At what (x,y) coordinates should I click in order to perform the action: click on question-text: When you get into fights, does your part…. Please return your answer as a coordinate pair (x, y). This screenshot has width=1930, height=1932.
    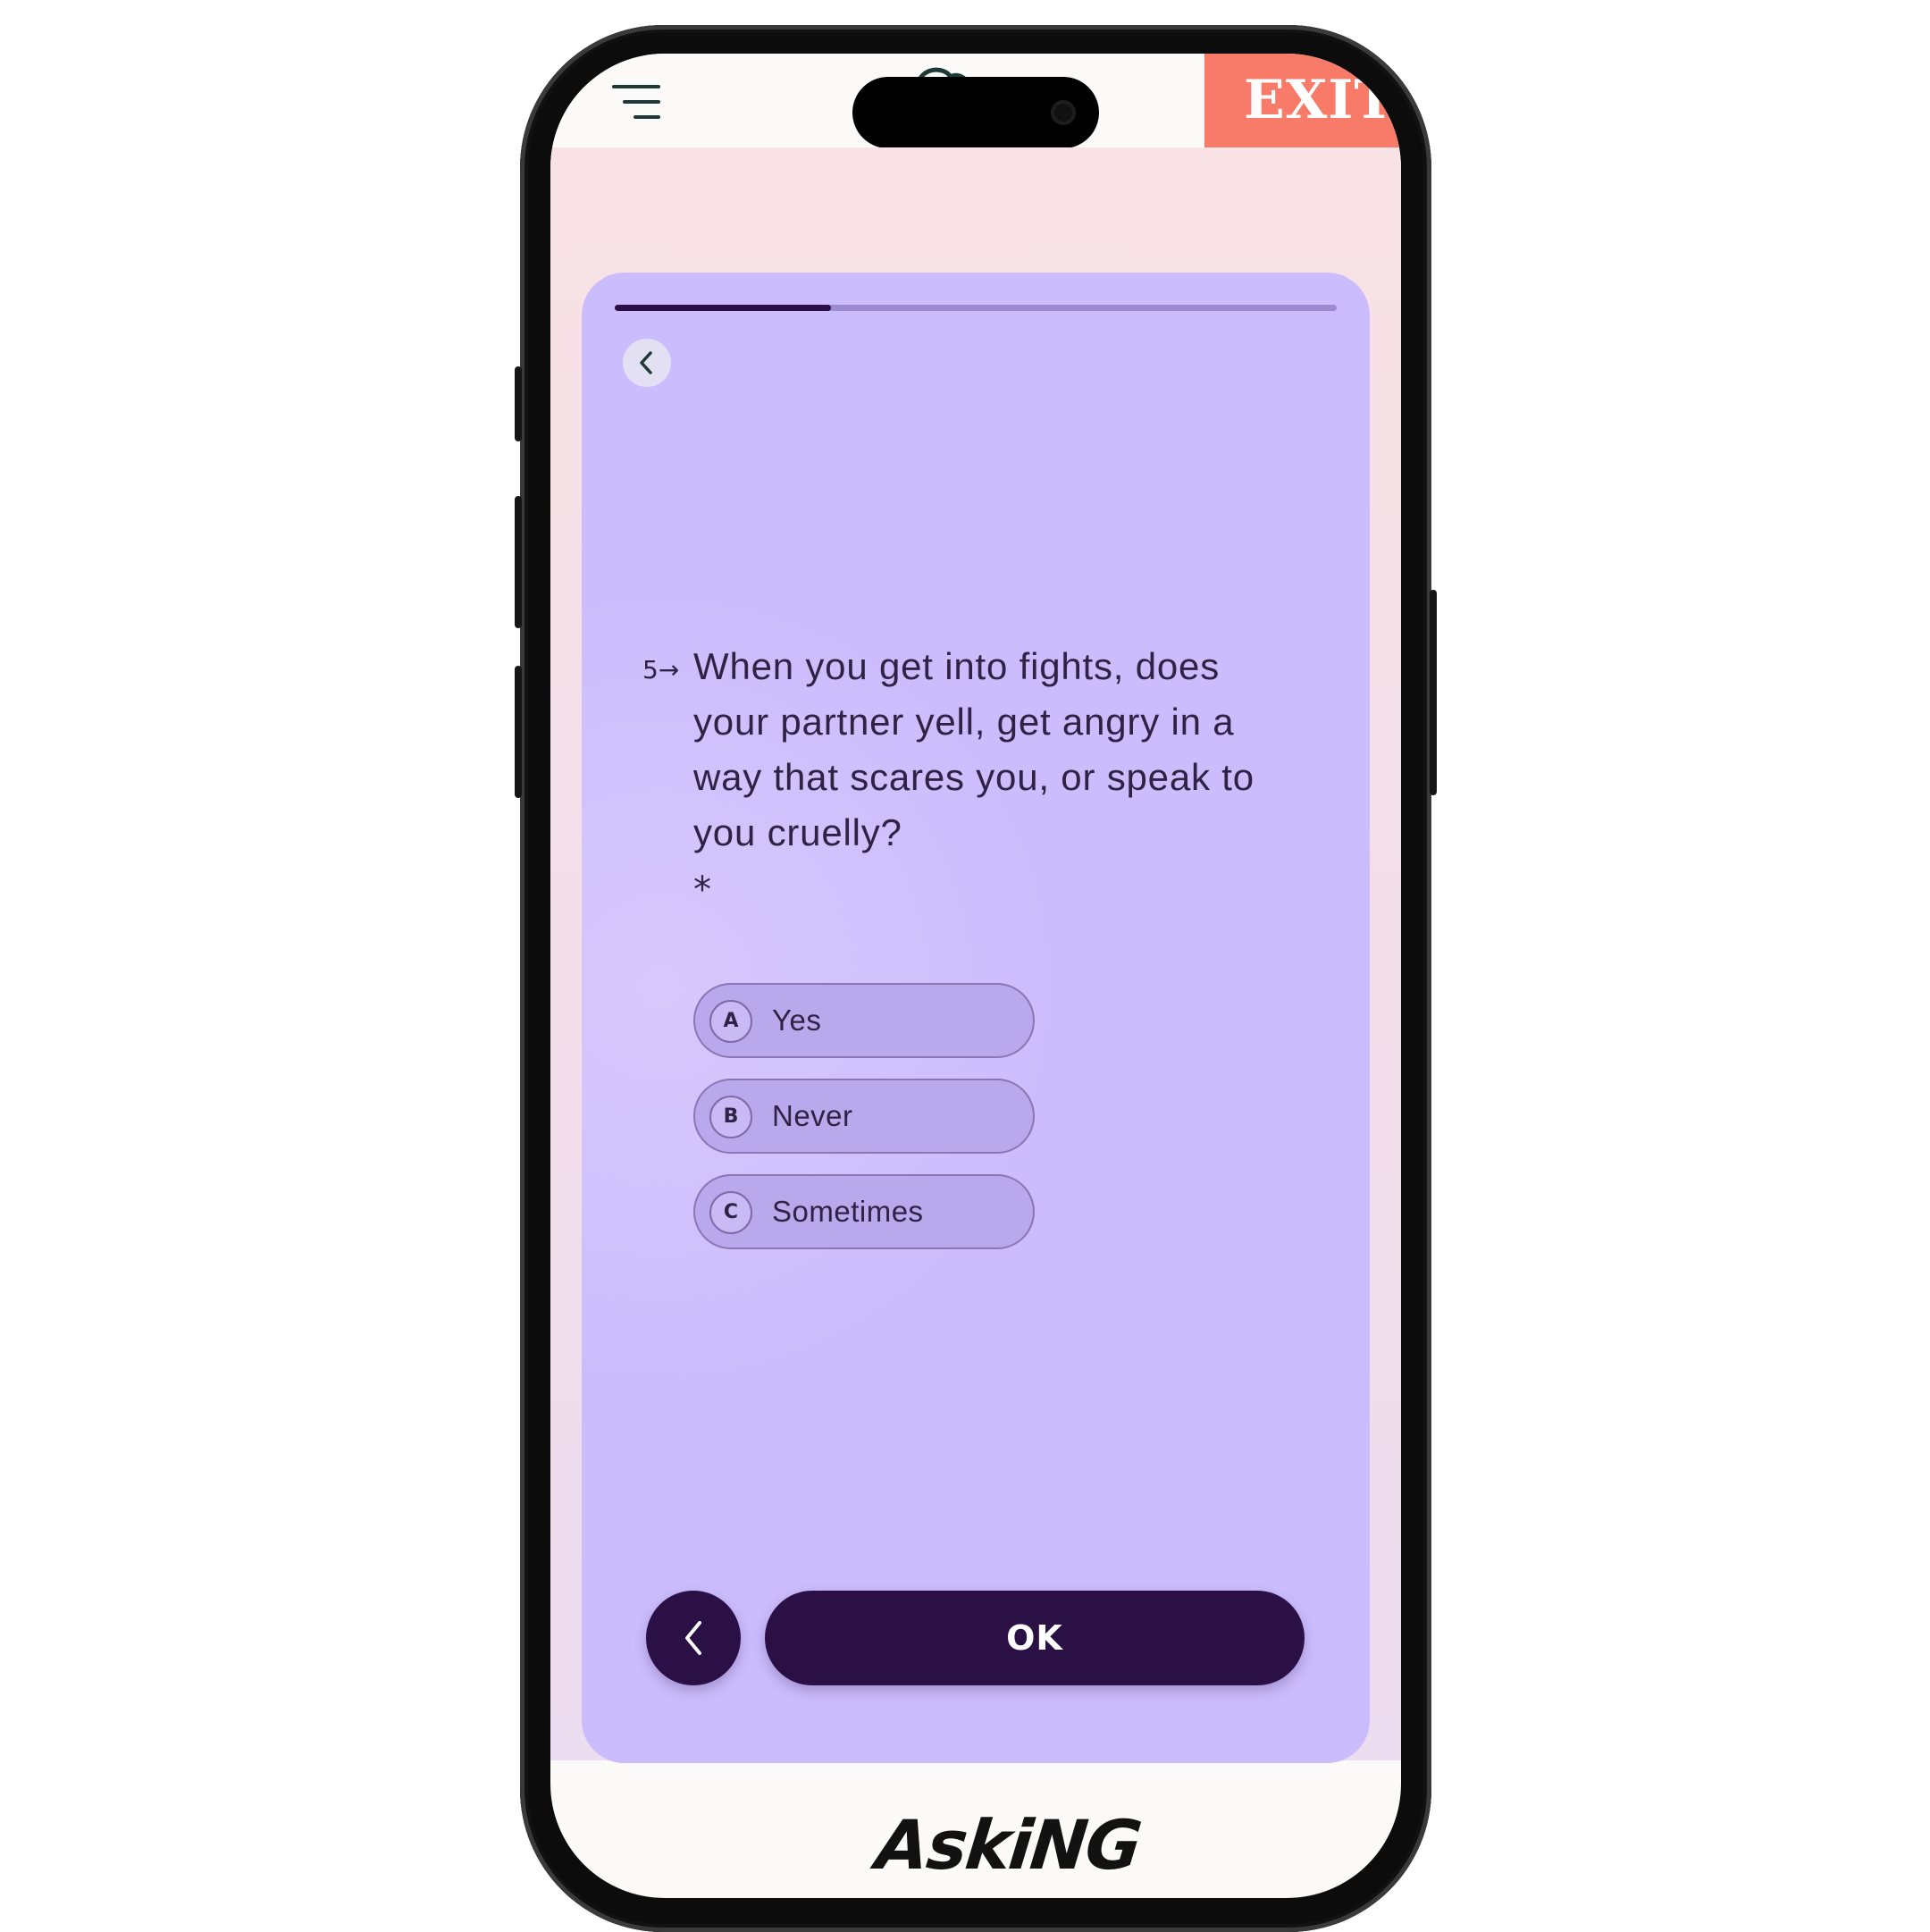
    Looking at the image, I should click on (973, 749).